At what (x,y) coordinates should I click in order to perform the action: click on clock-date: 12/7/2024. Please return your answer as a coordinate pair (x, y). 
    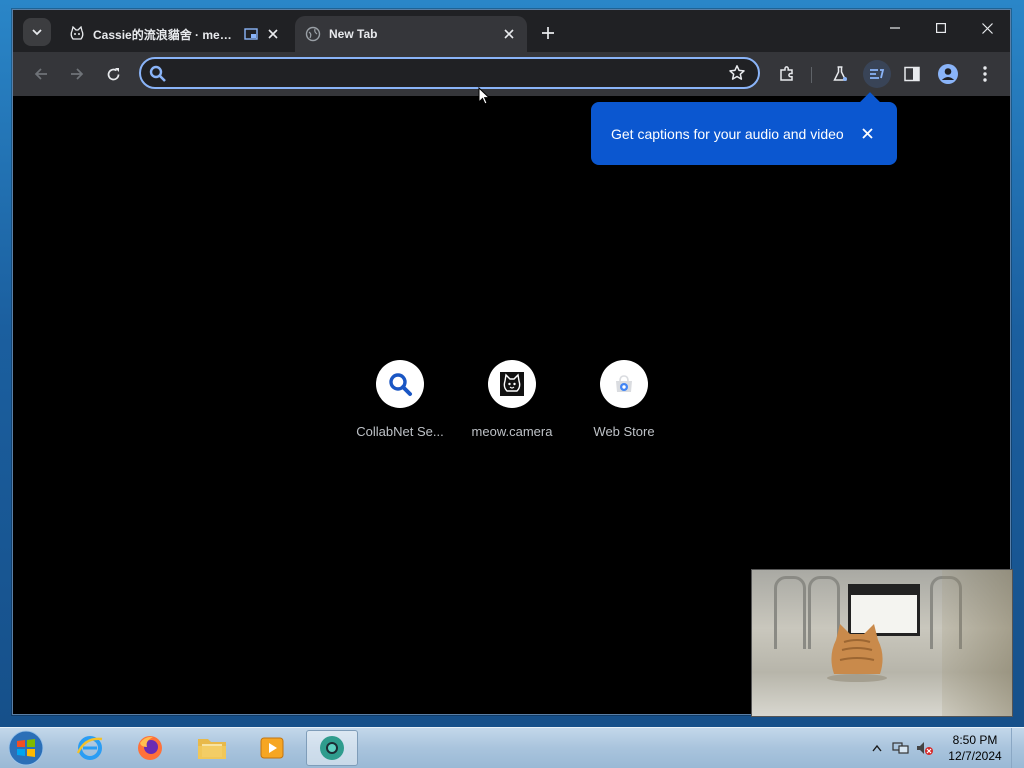
    Looking at the image, I should click on (975, 756).